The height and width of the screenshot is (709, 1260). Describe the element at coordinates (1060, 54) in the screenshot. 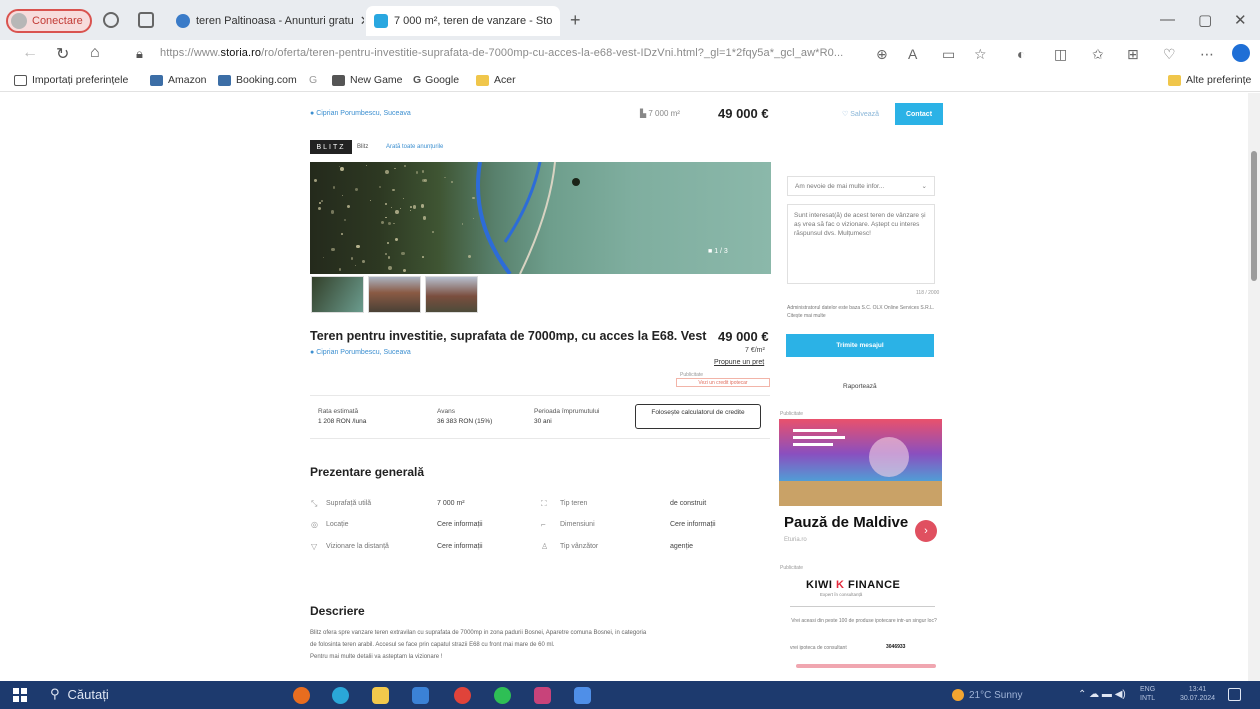

I see `split-screen-icon: ◫` at that location.